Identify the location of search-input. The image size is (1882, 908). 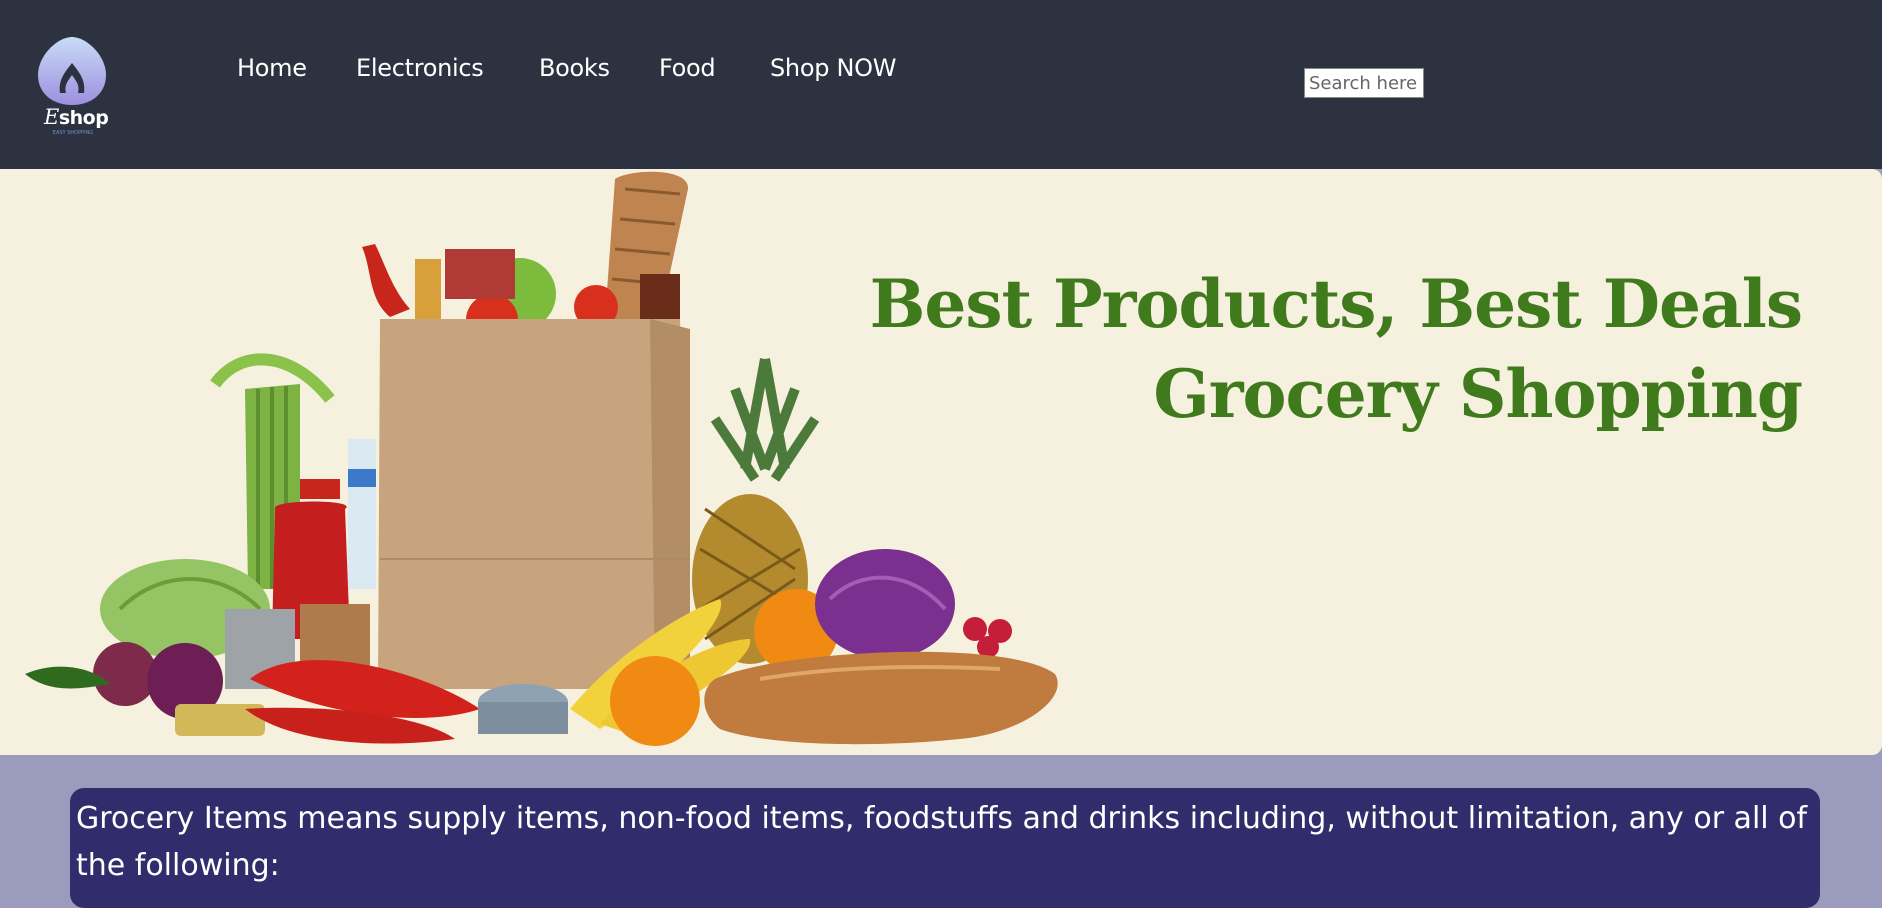
(1364, 83).